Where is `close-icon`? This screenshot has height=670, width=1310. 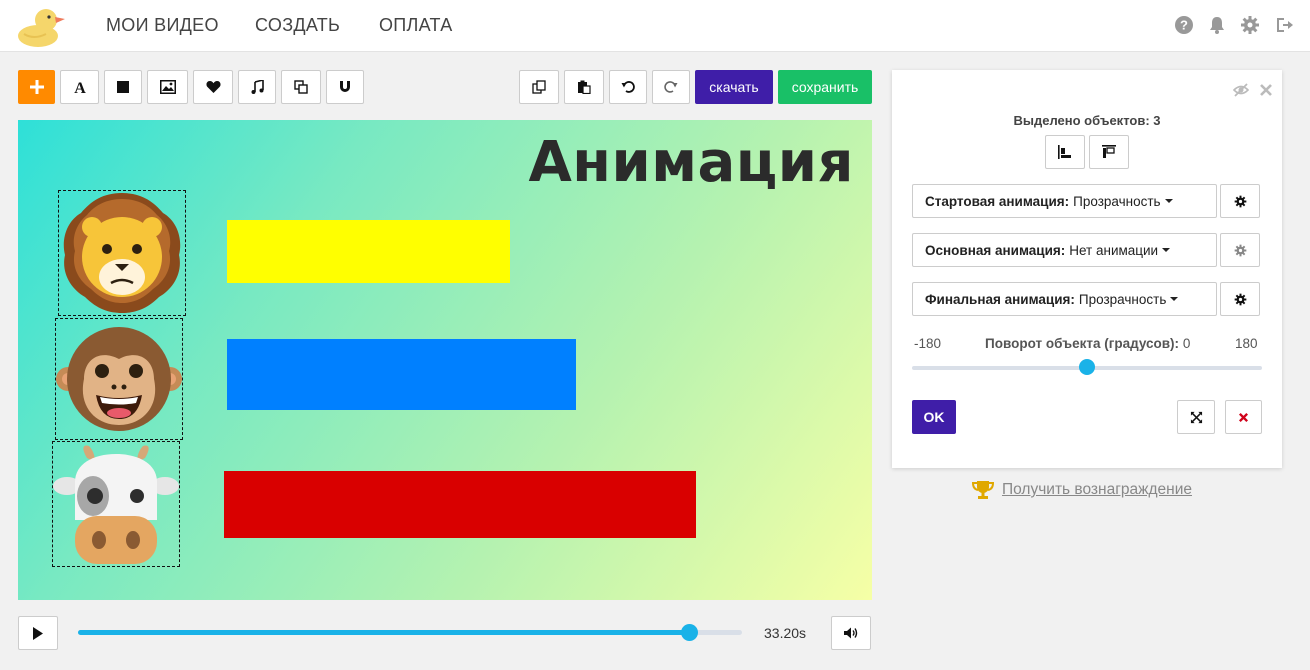 close-icon is located at coordinates (1243, 417).